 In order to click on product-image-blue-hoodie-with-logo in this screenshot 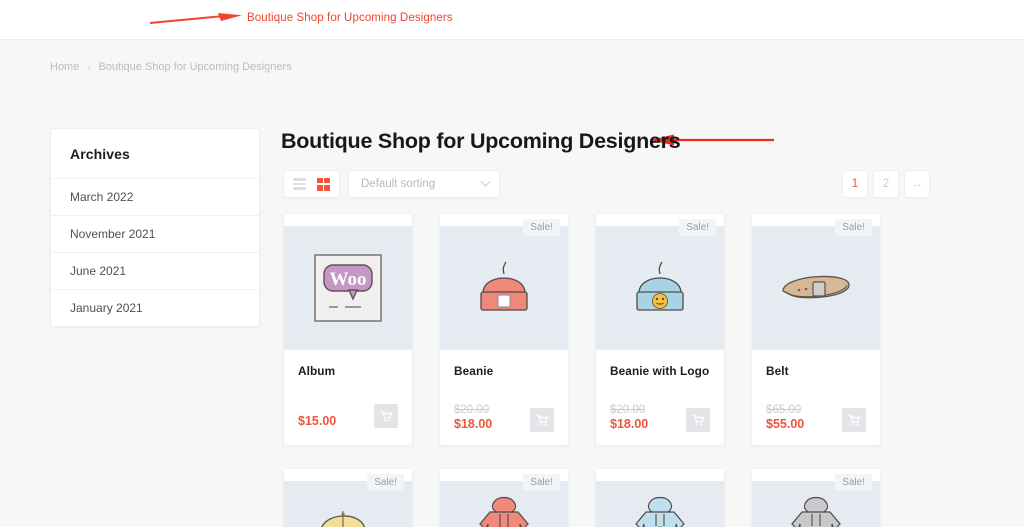, I will do `click(660, 504)`.